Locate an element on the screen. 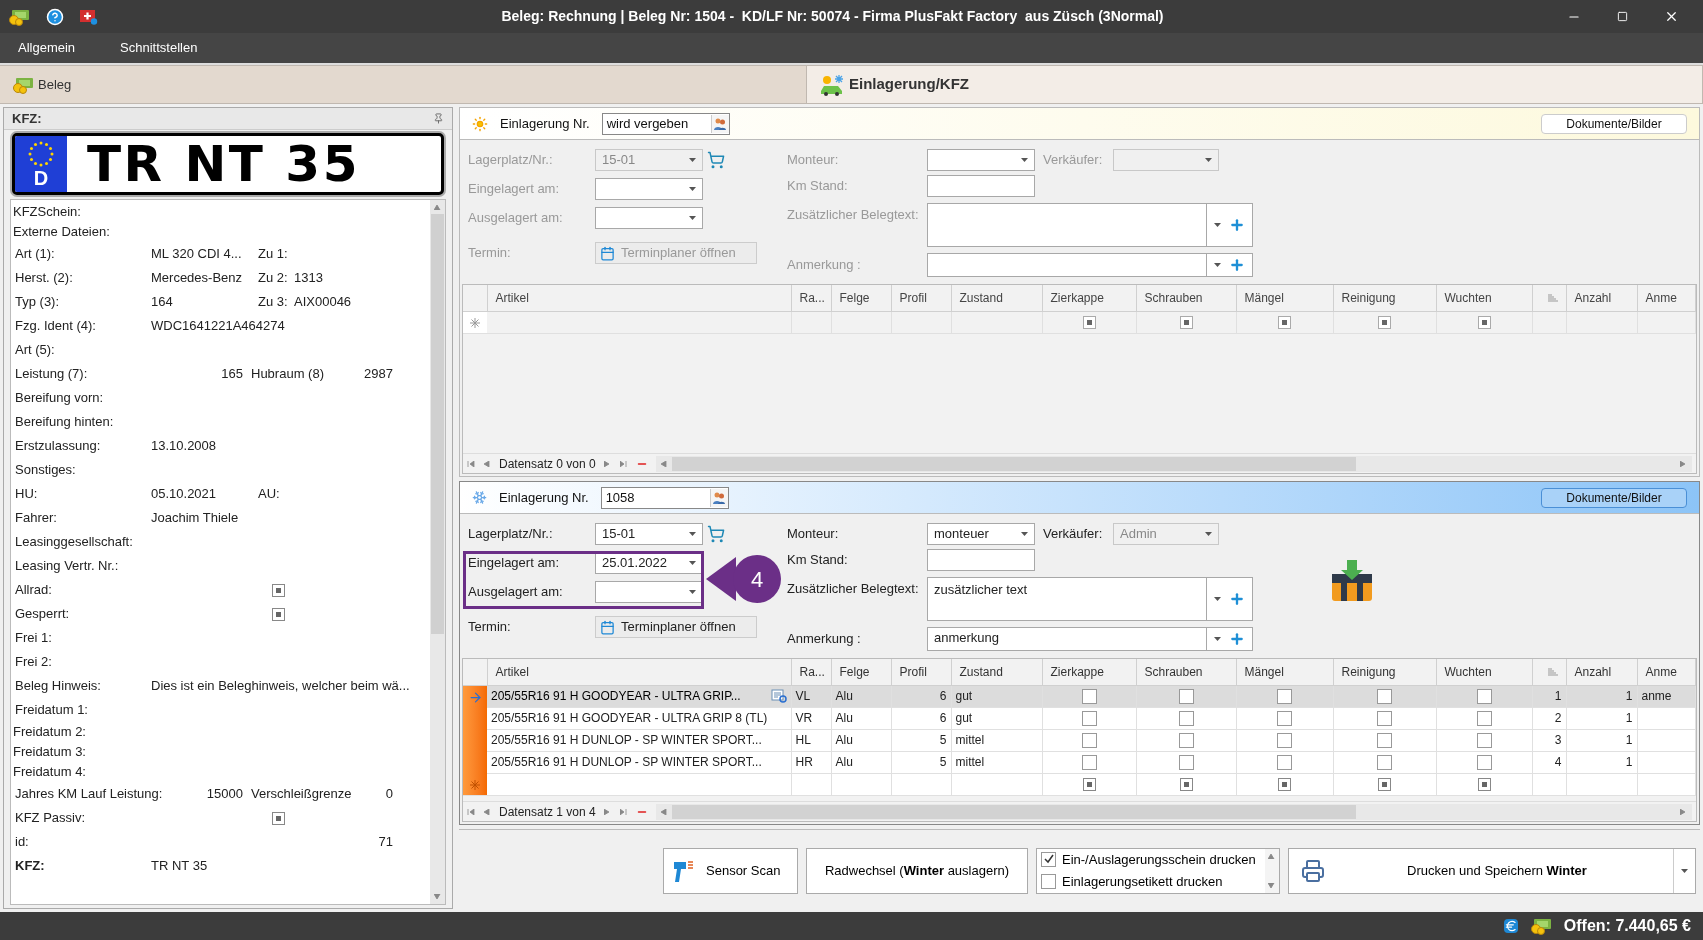 This screenshot has width=1703, height=940. column-header: Zierkappe is located at coordinates (1089, 672).